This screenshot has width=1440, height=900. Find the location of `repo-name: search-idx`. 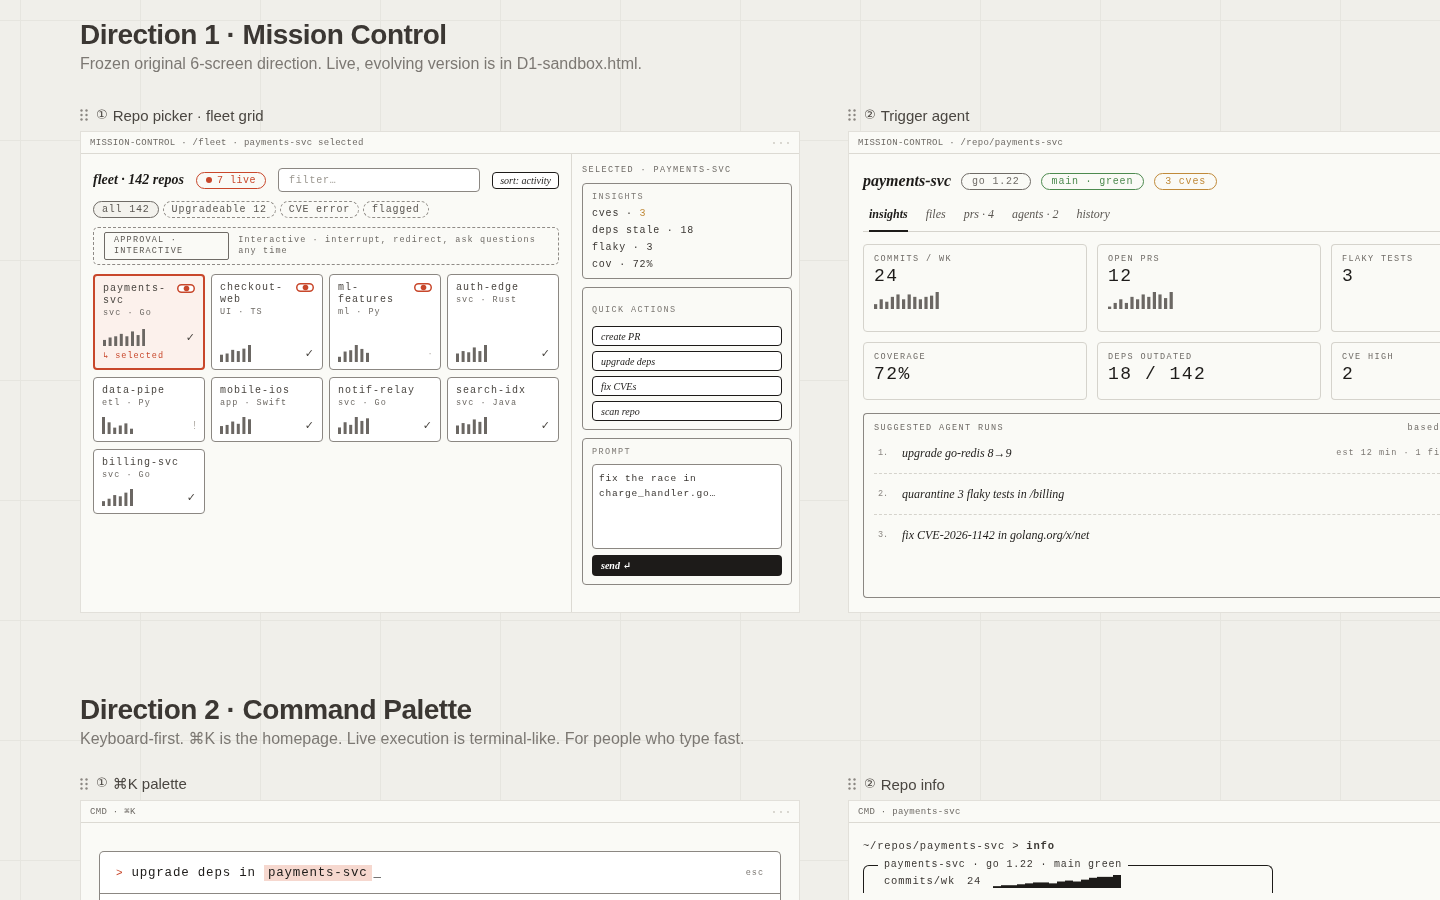

repo-name: search-idx is located at coordinates (491, 391).